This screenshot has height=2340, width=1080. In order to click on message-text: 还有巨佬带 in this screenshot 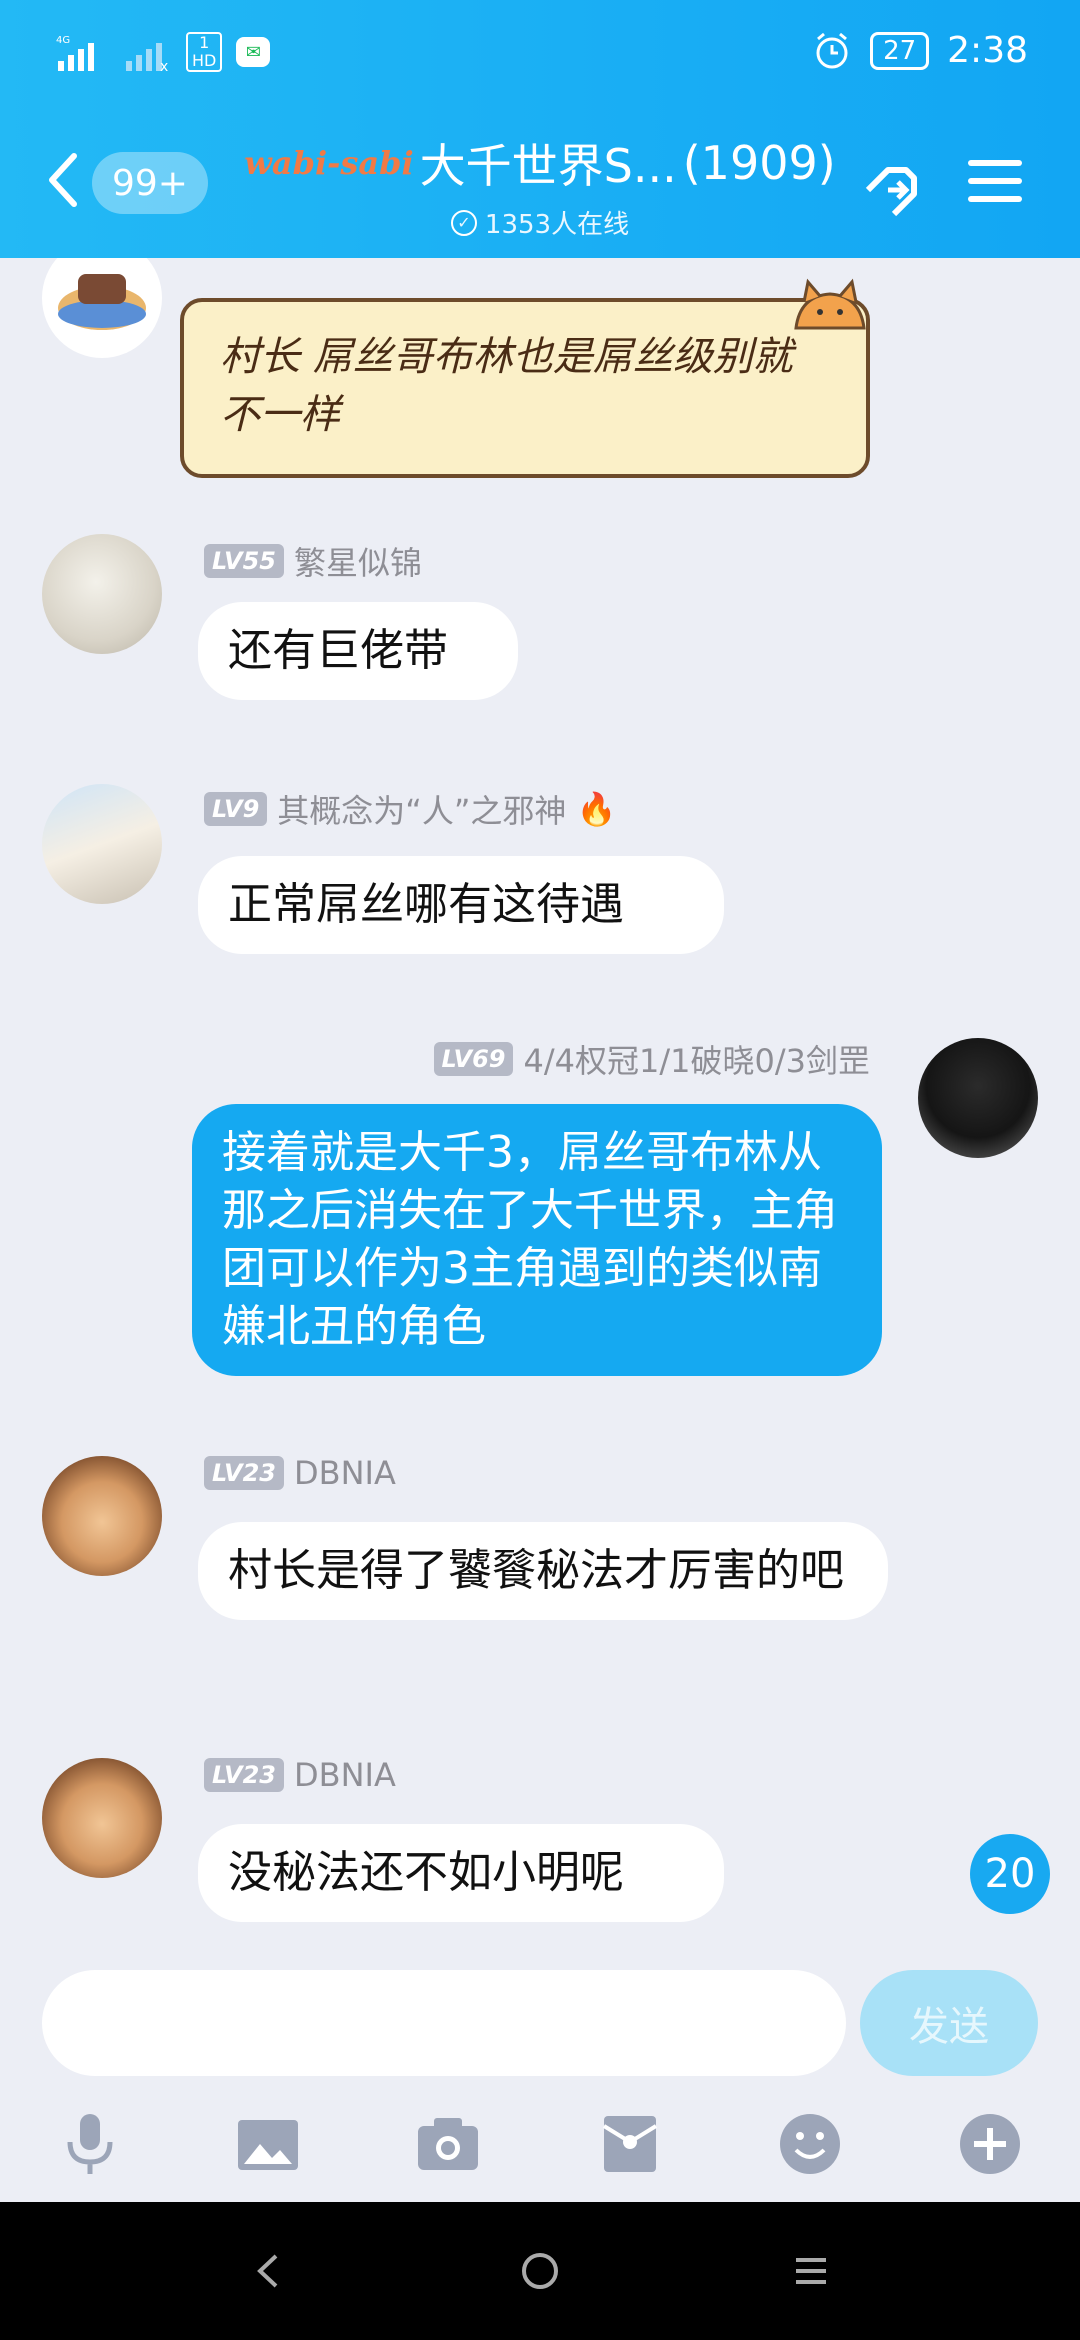, I will do `click(338, 650)`.